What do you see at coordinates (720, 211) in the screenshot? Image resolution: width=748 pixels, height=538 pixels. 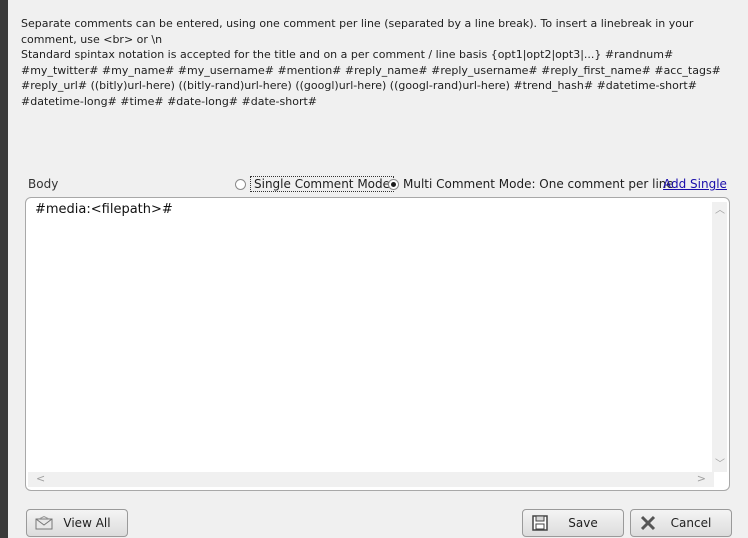 I see `scroll-up-arrow-icon: ︿` at bounding box center [720, 211].